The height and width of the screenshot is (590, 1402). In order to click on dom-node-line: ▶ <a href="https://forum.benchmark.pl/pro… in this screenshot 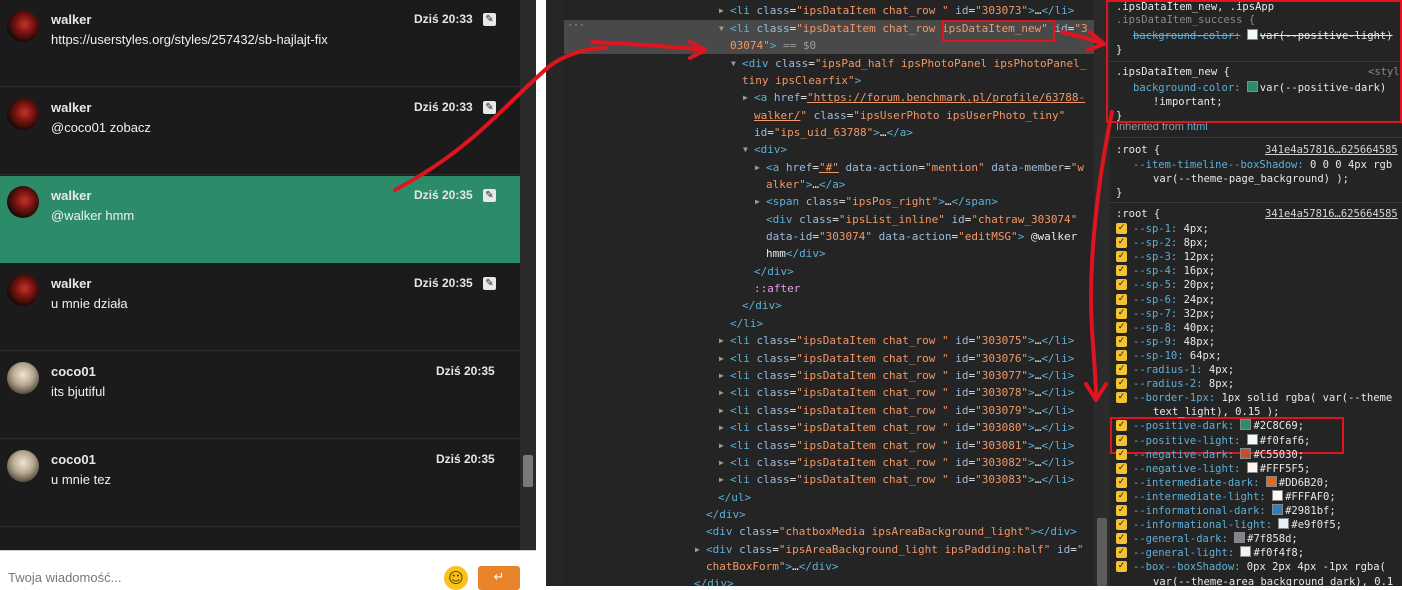, I will do `click(829, 97)`.